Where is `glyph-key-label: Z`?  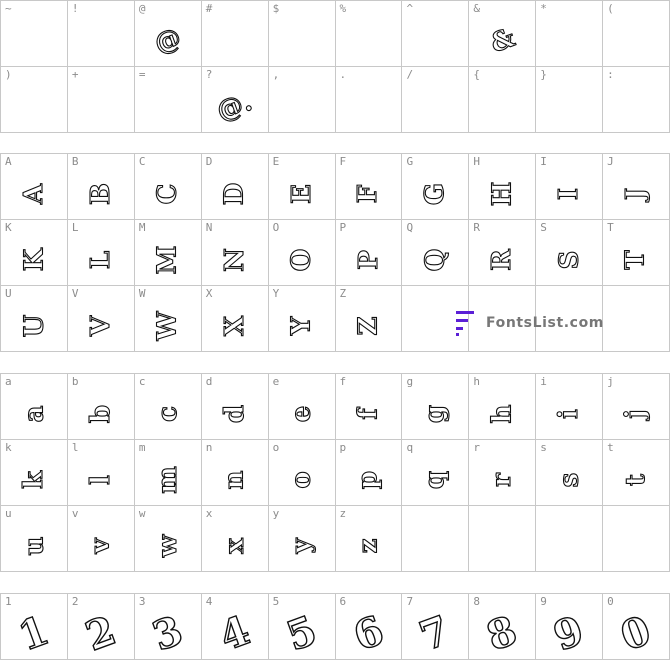 glyph-key-label: Z is located at coordinates (343, 293).